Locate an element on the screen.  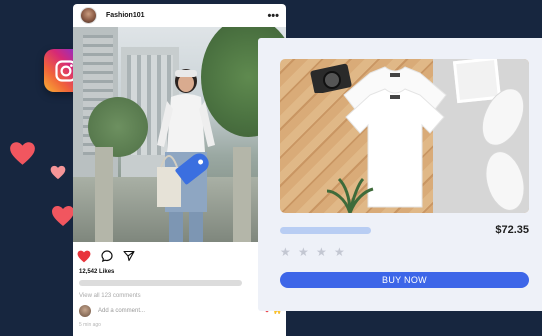
model-figure is located at coordinates (186, 155).